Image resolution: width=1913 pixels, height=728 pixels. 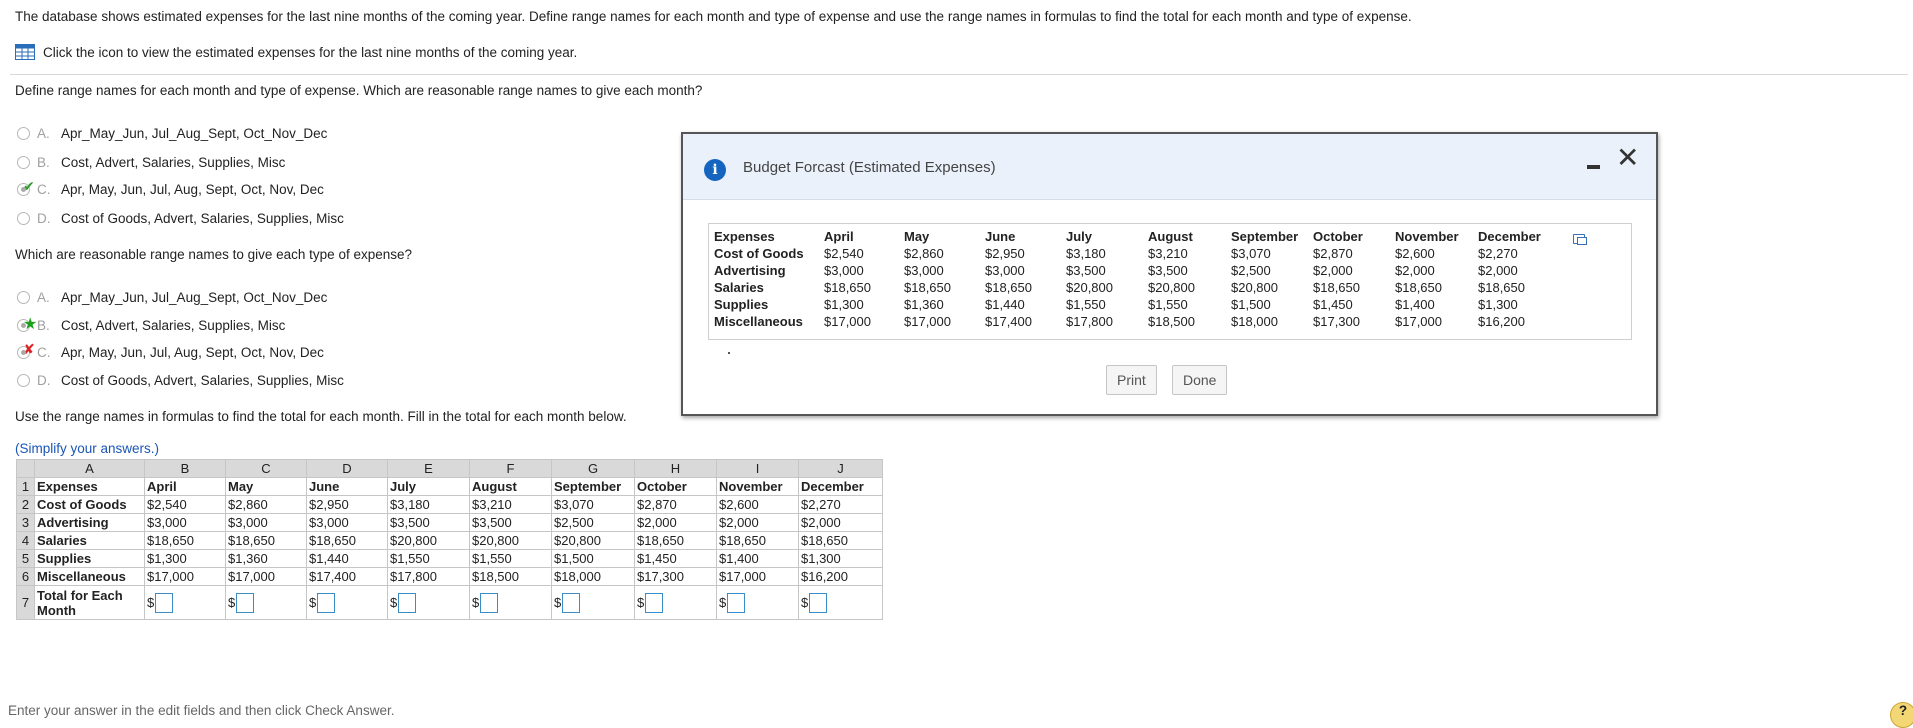 I want to click on col-header: J, so click(x=840, y=468).